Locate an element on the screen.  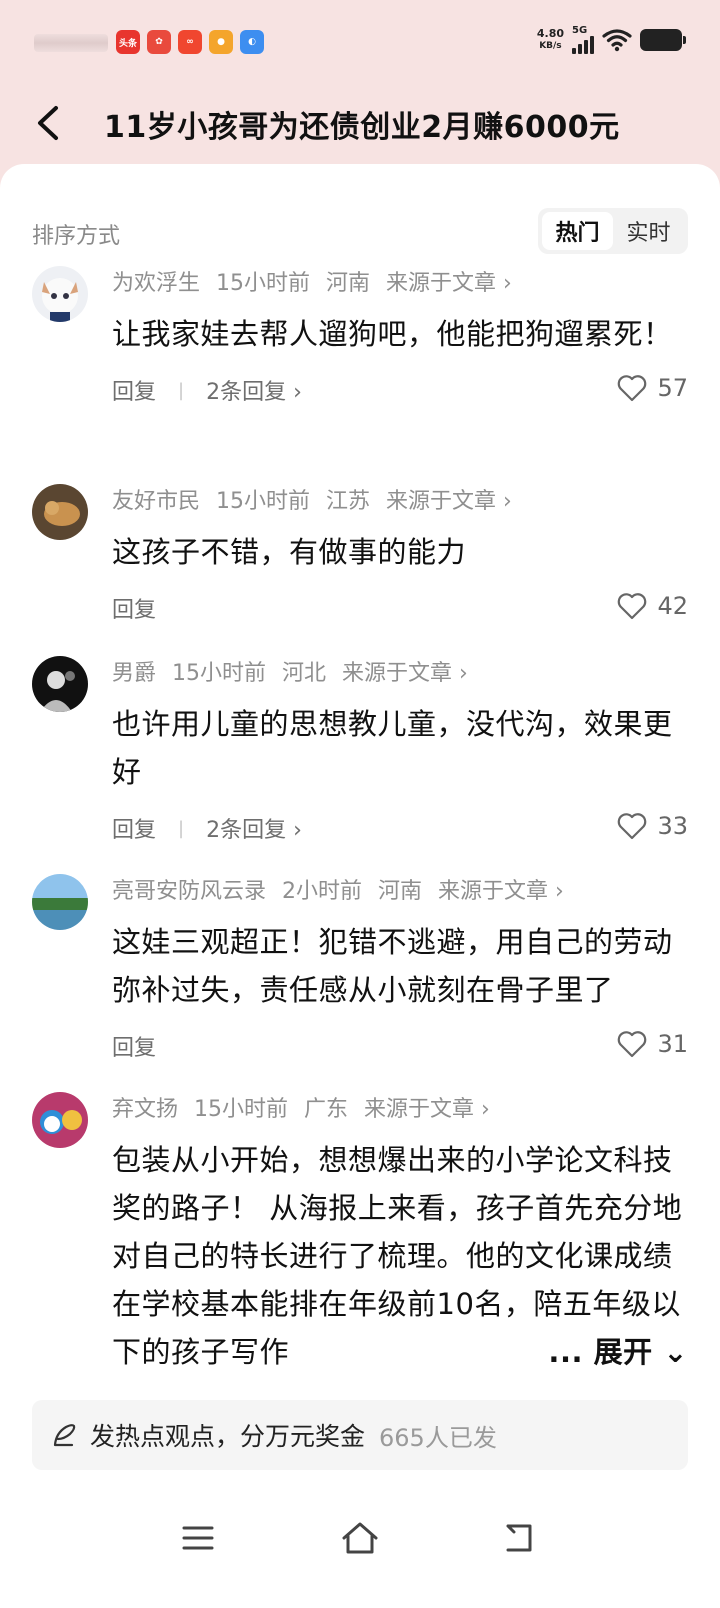
comment-actions: 回复 | 2条回复 › 33 is located at coordinates (400, 828).